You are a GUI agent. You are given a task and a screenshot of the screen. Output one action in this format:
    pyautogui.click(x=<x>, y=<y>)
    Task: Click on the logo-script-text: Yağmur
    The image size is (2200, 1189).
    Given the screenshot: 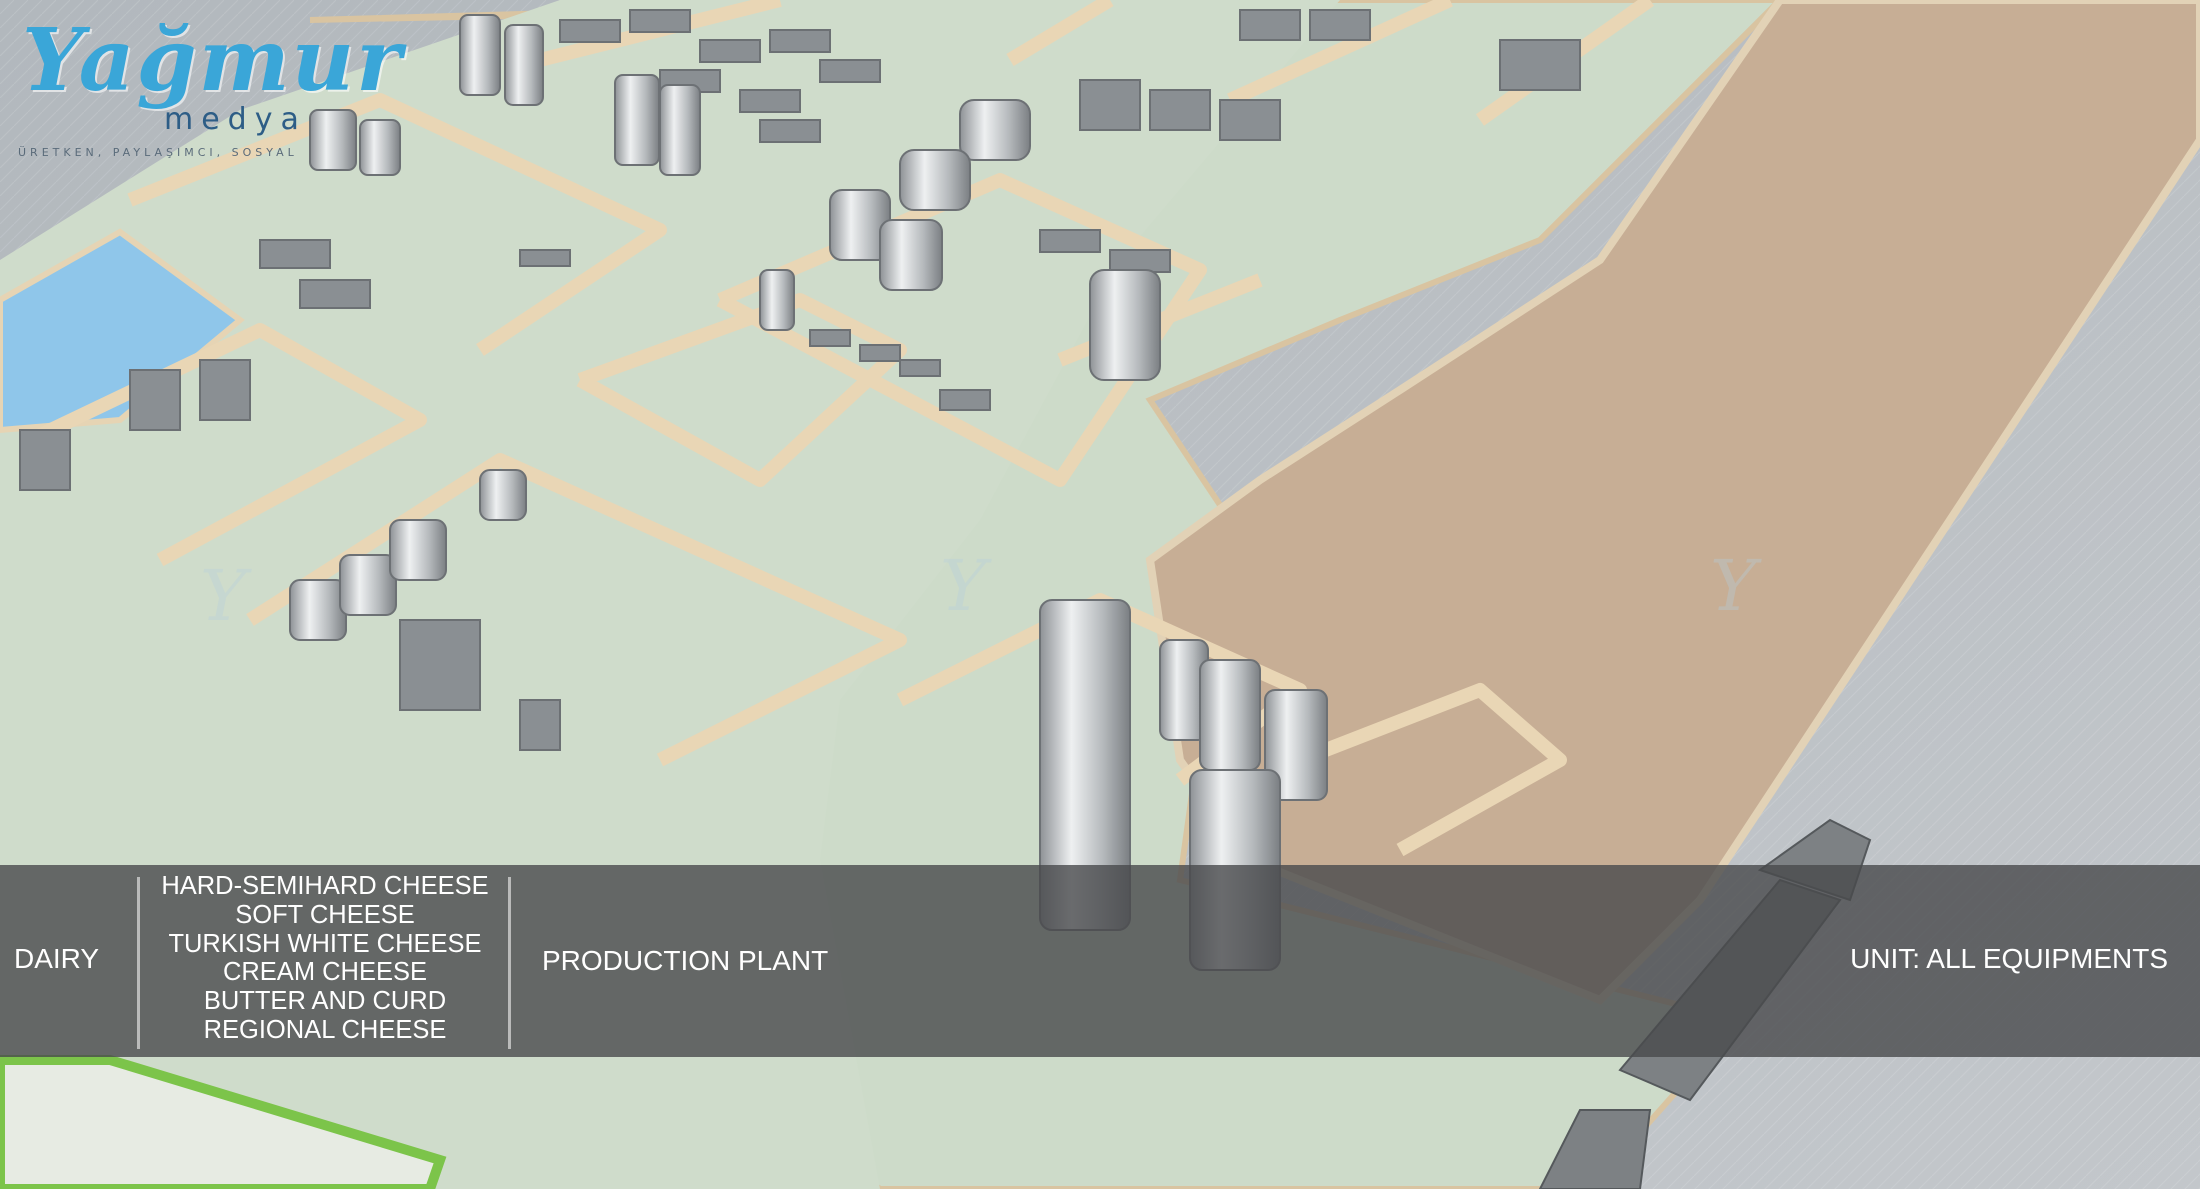 What is the action you would take?
    pyautogui.click(x=213, y=60)
    